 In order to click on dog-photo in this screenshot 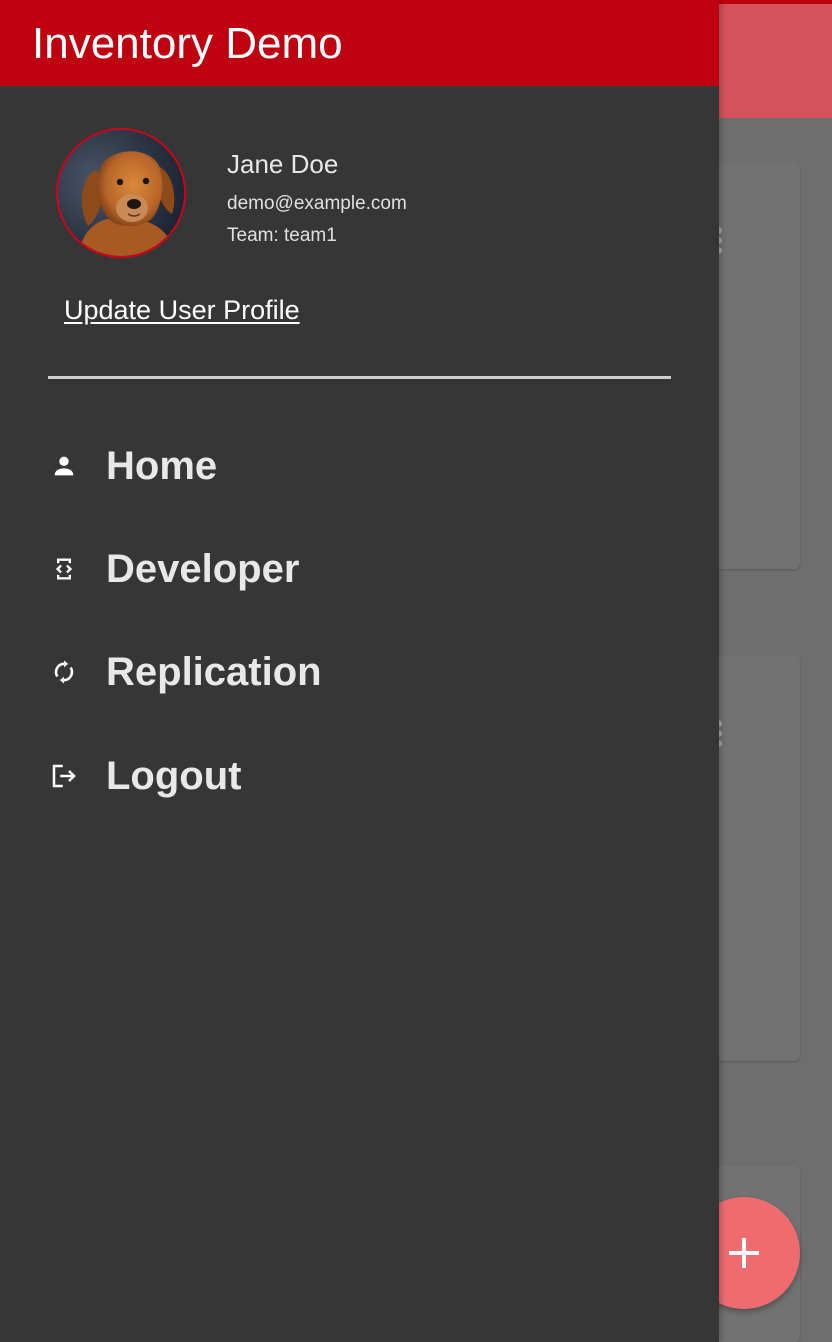, I will do `click(121, 193)`.